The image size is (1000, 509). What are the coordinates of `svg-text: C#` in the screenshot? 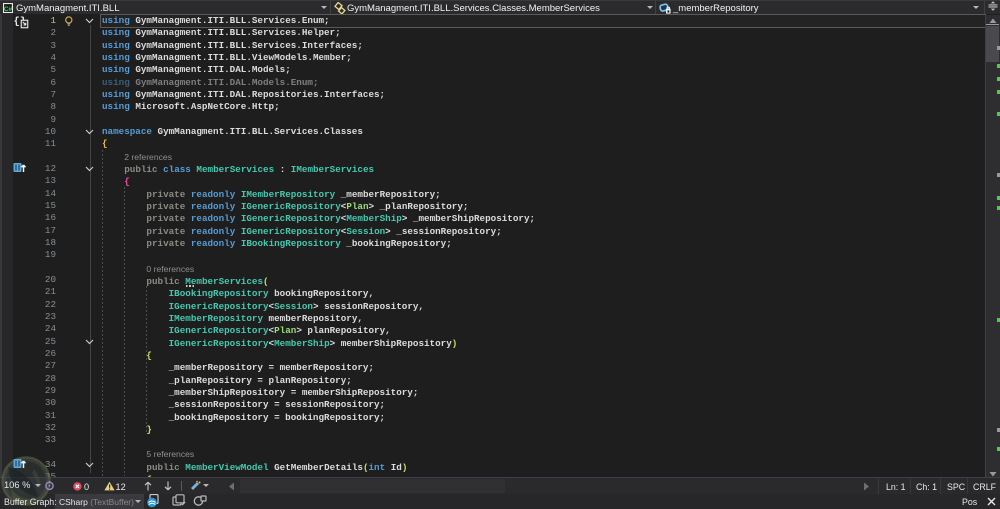 It's located at (8, 9).